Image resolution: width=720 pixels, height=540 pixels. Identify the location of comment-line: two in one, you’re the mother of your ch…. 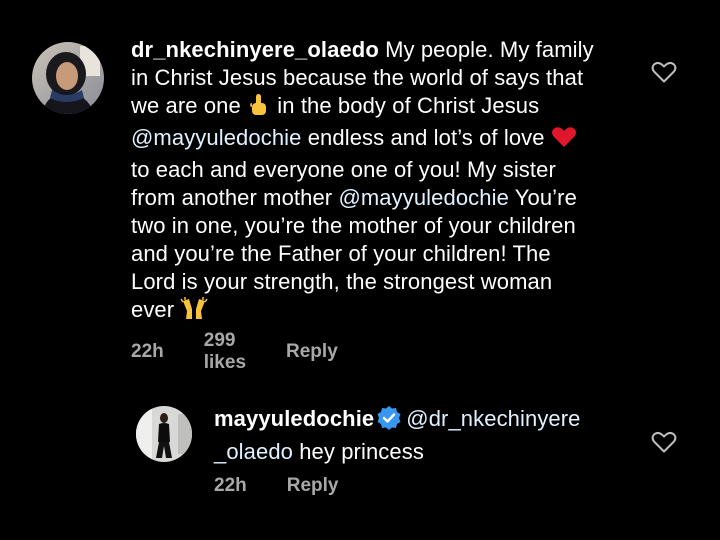
(353, 225).